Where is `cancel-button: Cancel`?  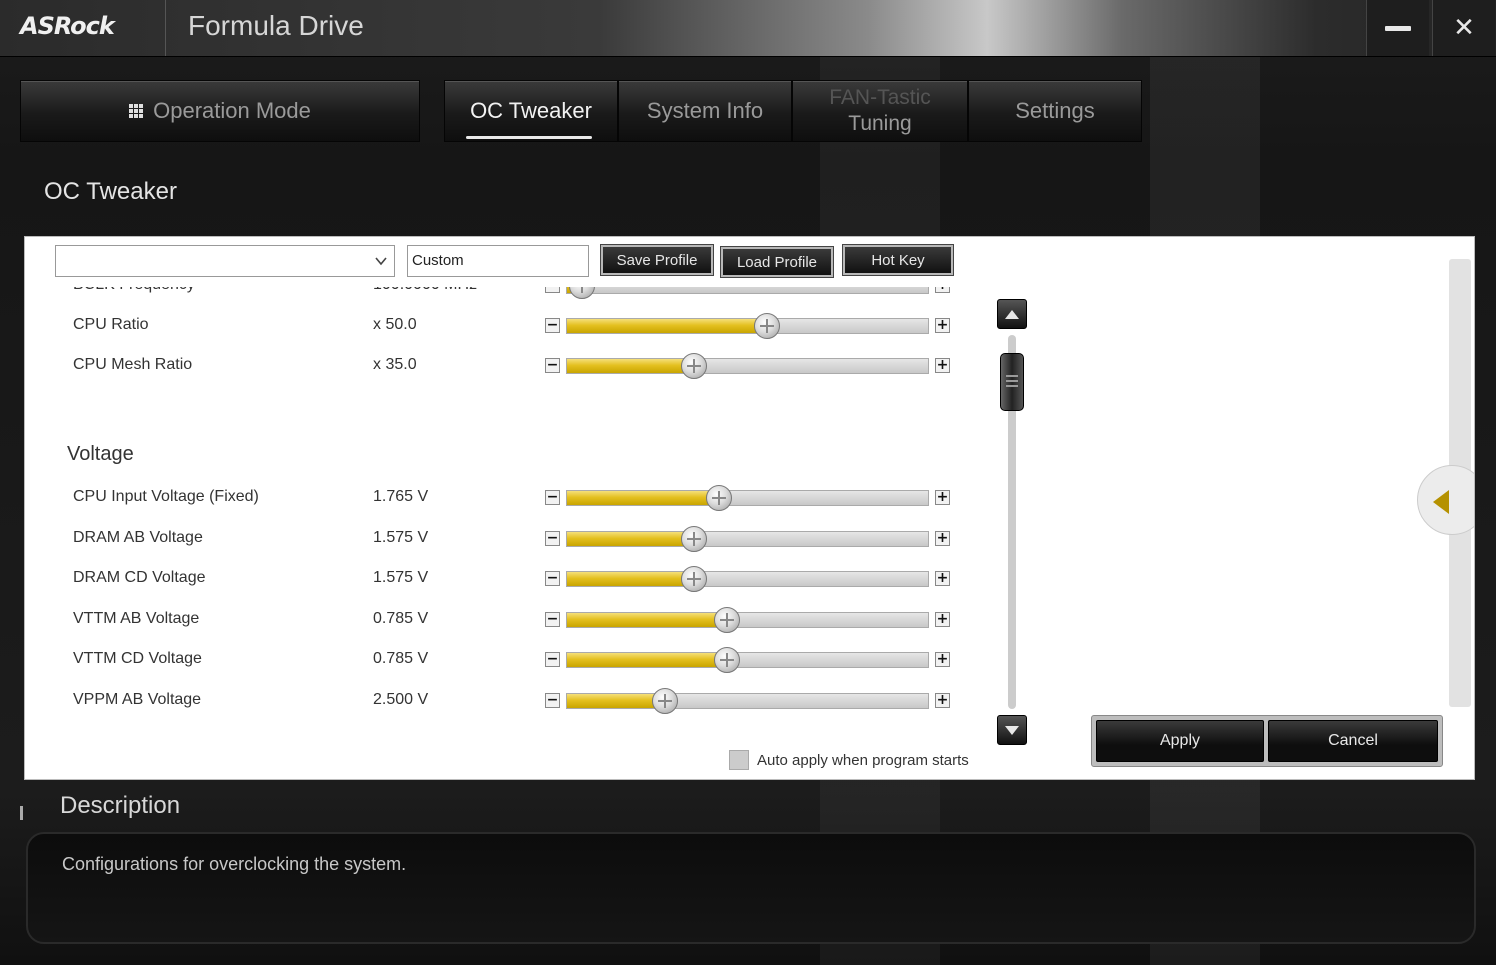 cancel-button: Cancel is located at coordinates (1353, 741).